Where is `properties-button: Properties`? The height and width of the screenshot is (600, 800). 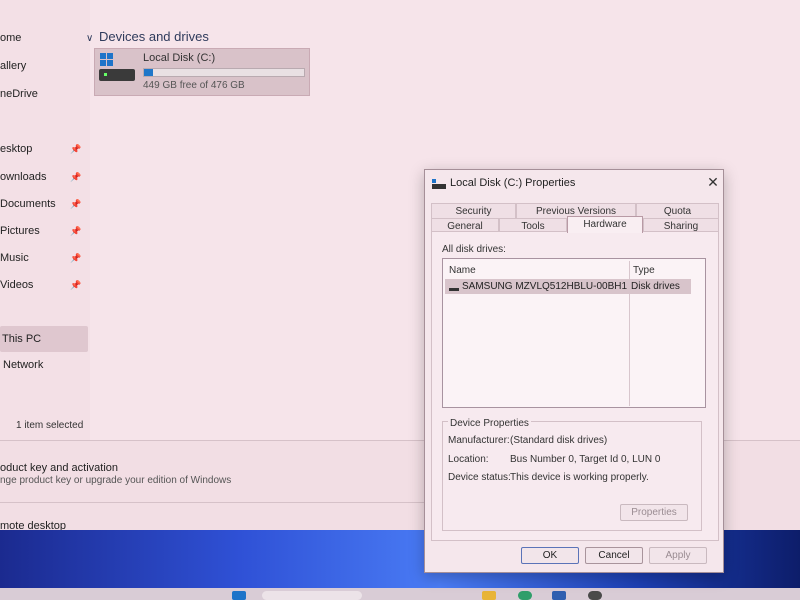 properties-button: Properties is located at coordinates (654, 512).